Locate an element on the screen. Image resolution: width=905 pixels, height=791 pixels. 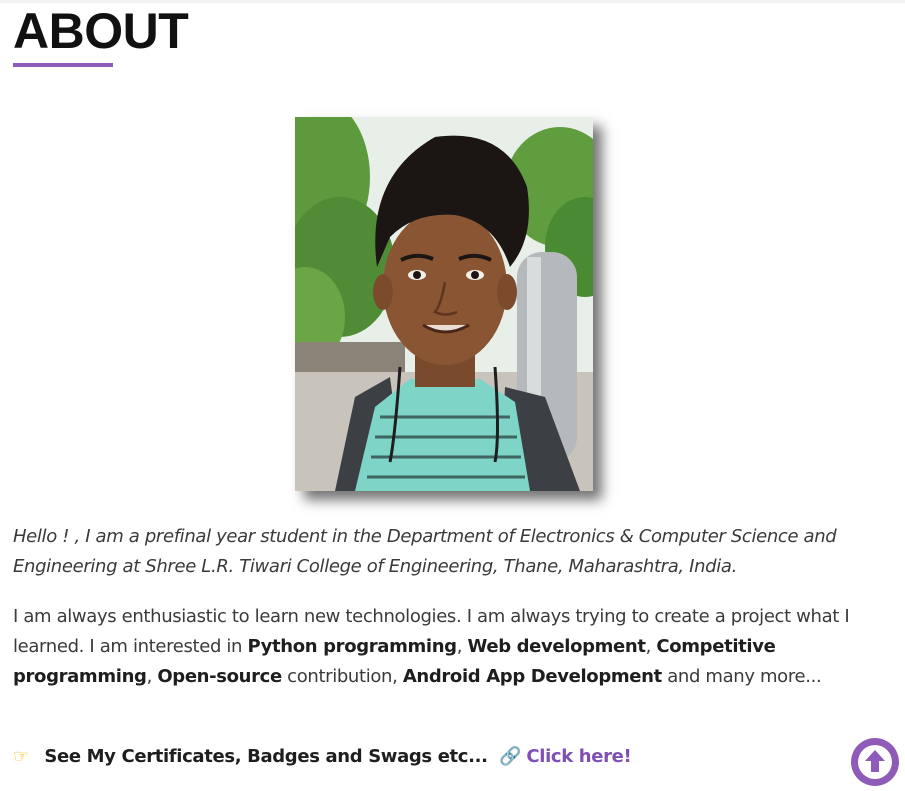
scroll-to-top-button is located at coordinates (875, 762).